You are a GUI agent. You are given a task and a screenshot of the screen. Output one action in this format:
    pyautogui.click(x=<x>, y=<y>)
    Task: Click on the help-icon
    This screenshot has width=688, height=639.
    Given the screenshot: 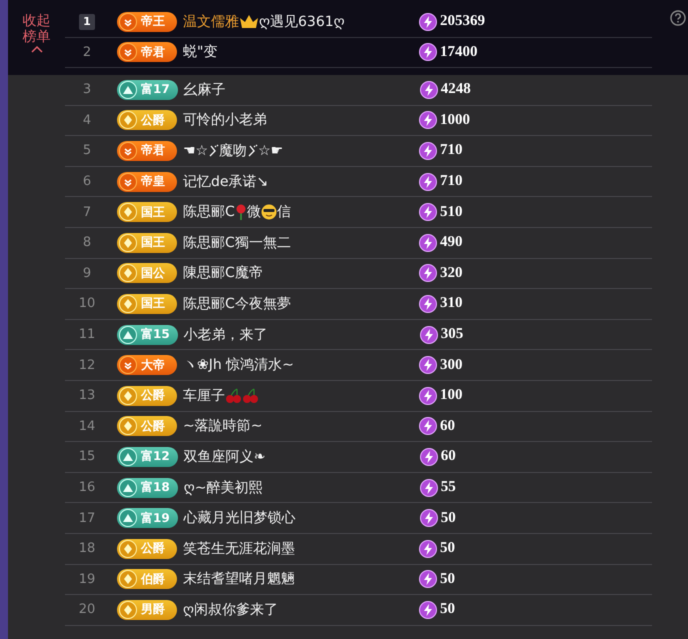 What is the action you would take?
    pyautogui.click(x=678, y=18)
    